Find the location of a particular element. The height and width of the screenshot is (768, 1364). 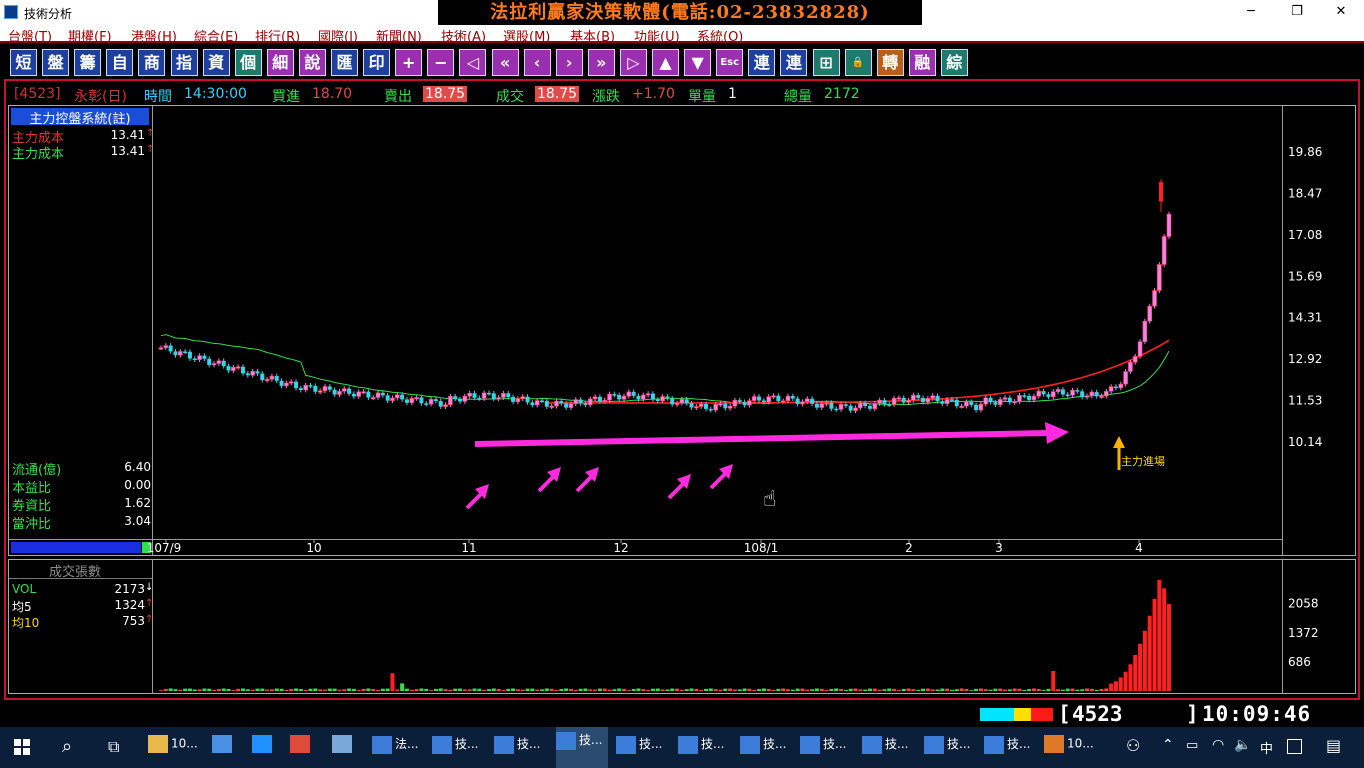

toolbar-button-4: 商 is located at coordinates (152, 62).